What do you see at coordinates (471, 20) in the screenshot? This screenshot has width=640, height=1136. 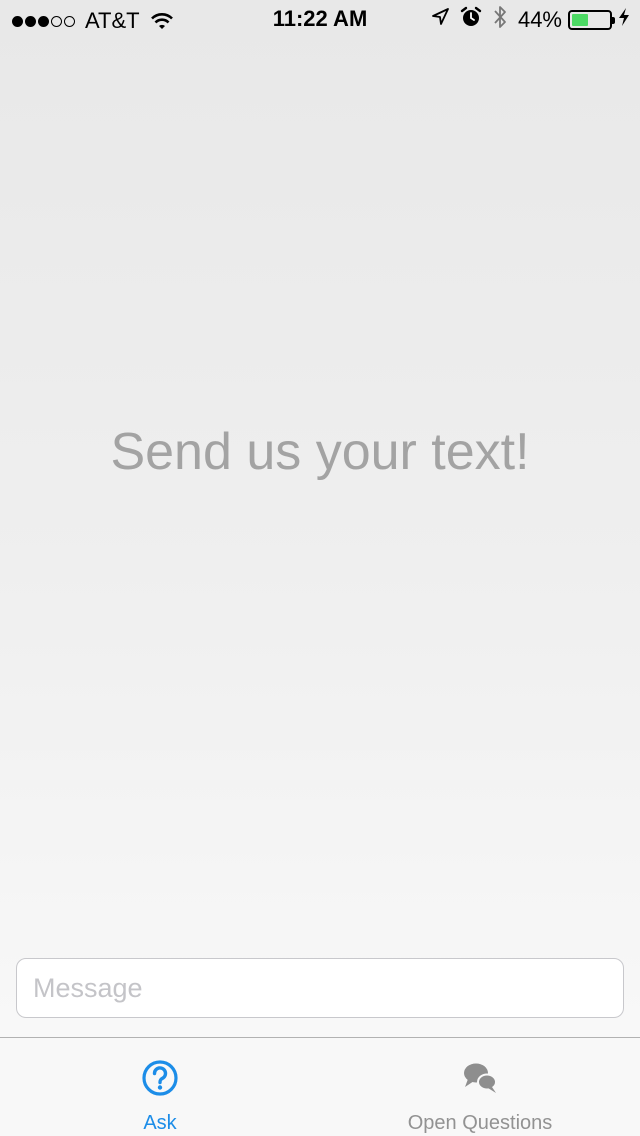 I see `alarm-icon` at bounding box center [471, 20].